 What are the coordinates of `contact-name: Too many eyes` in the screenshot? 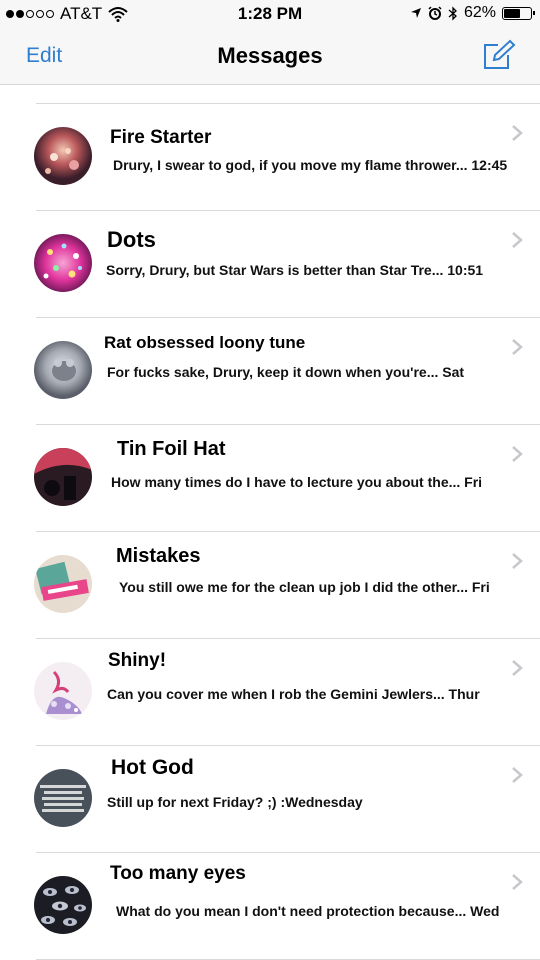 It's located at (178, 873).